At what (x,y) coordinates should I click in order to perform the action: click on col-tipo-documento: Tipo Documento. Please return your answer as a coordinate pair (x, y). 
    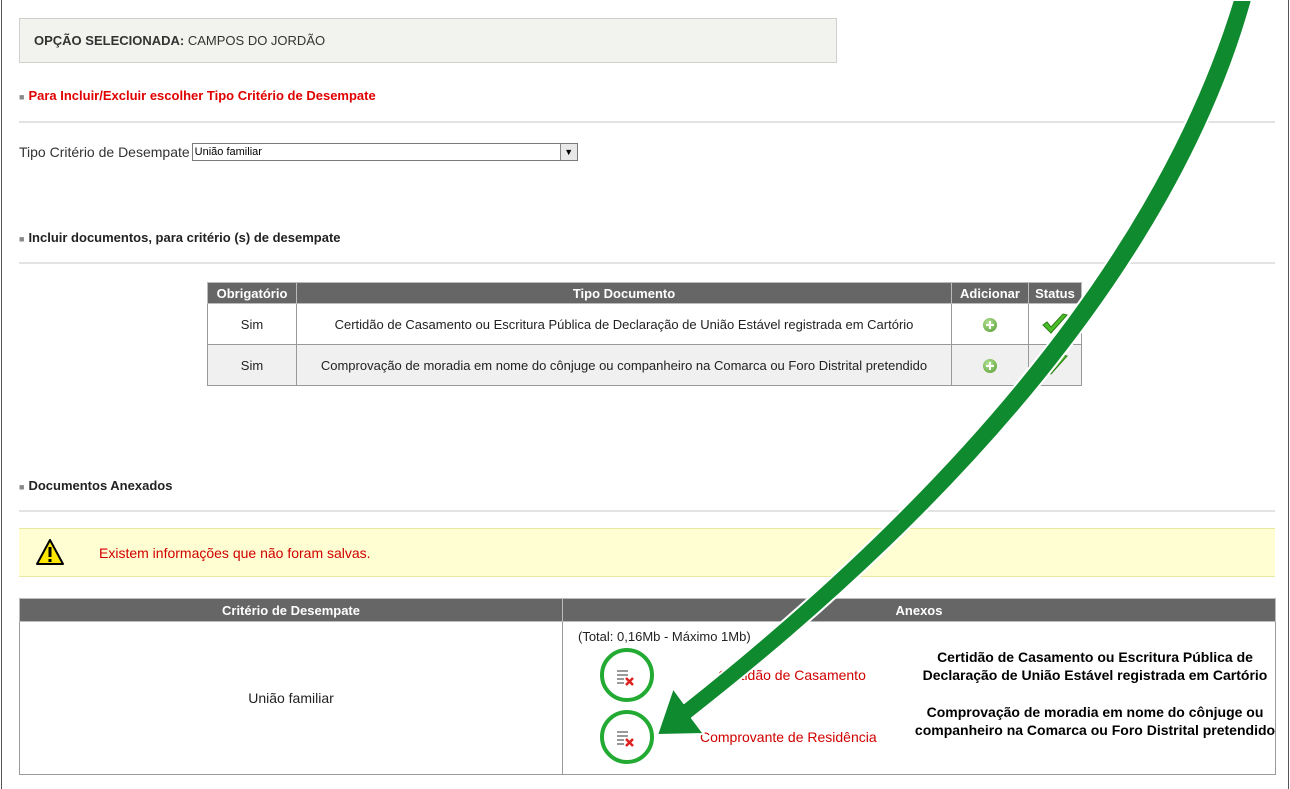
    Looking at the image, I should click on (624, 293).